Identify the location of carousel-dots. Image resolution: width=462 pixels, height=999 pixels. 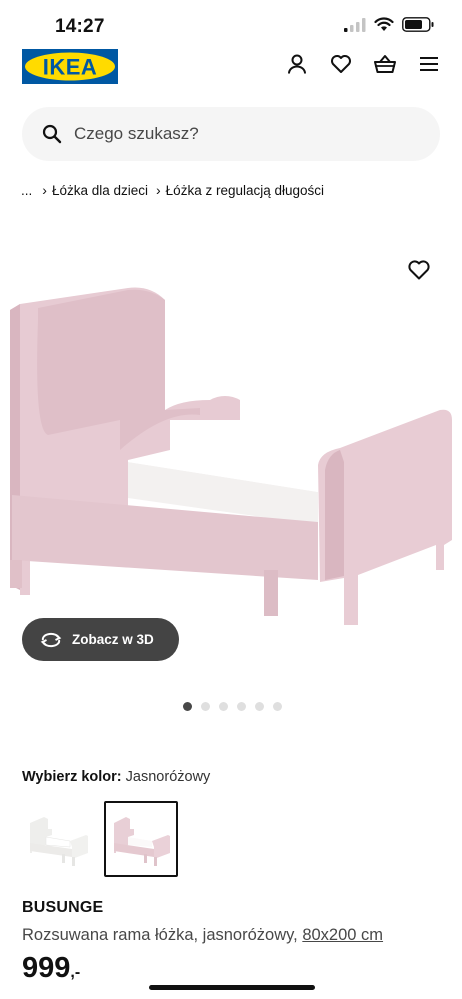
(232, 706).